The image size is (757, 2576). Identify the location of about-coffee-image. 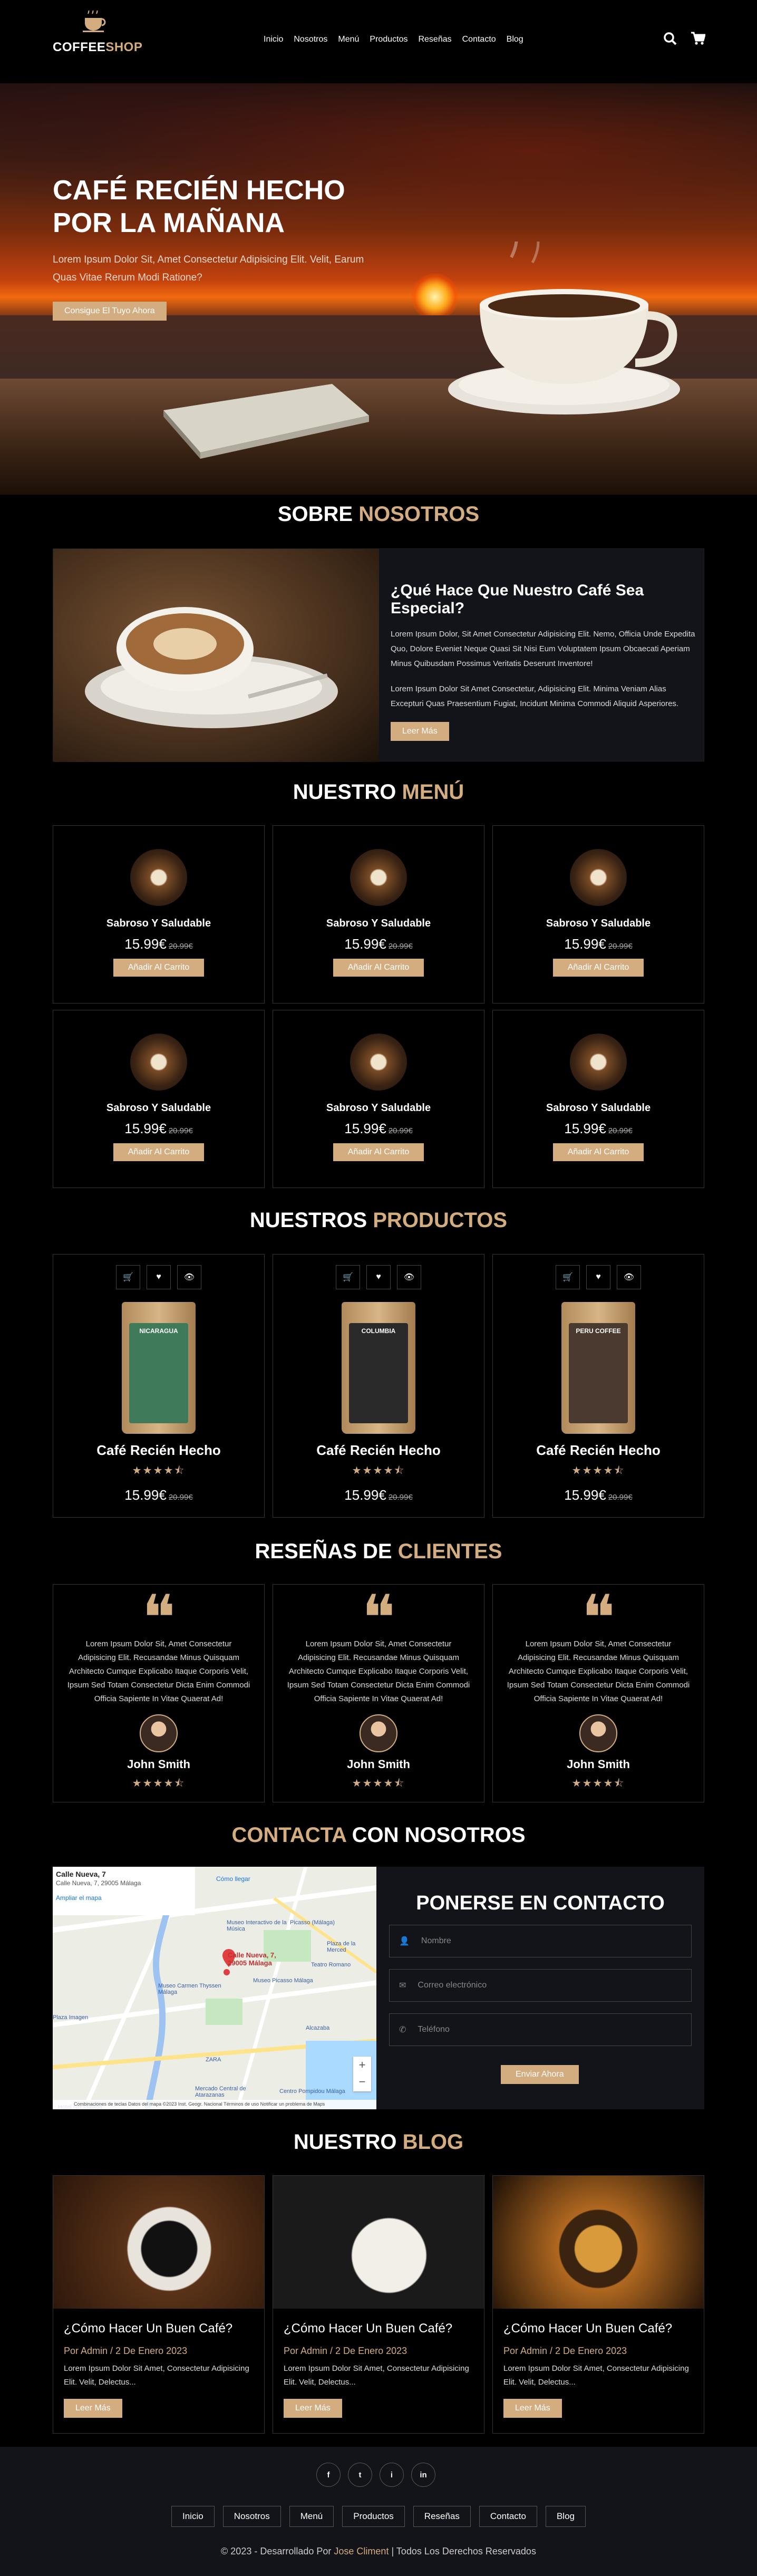
(216, 655).